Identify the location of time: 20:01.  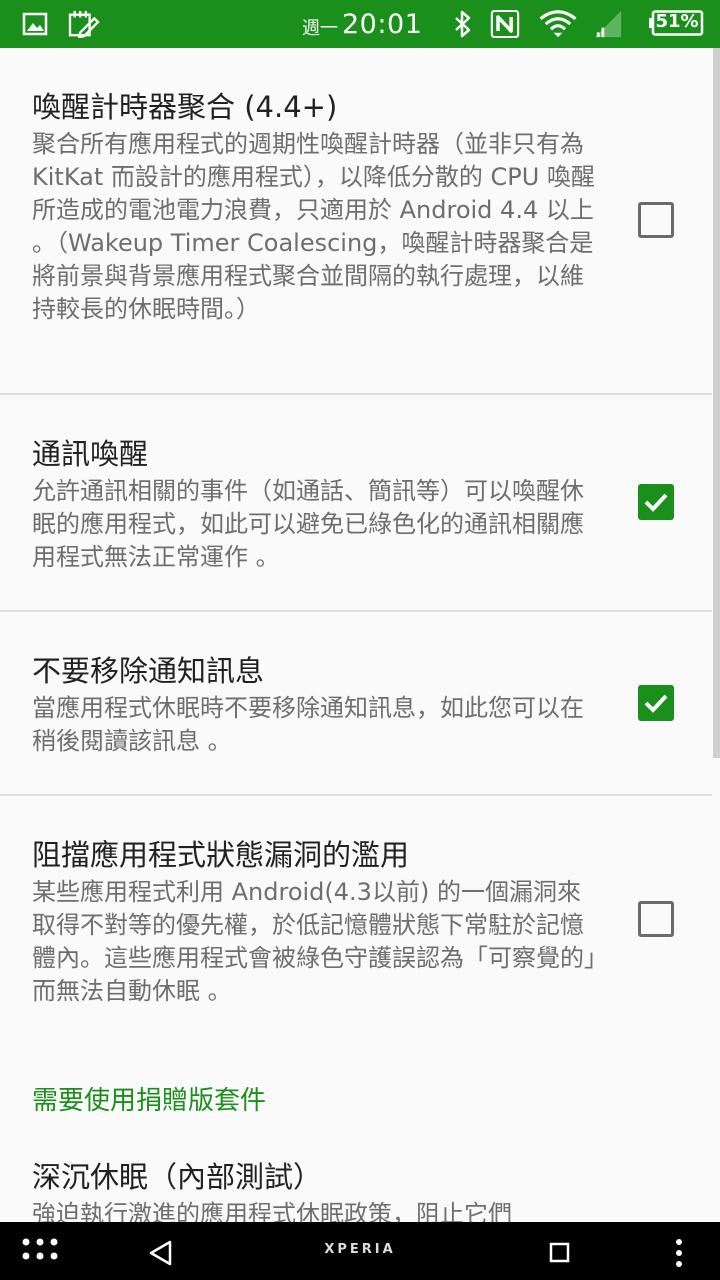
(382, 24).